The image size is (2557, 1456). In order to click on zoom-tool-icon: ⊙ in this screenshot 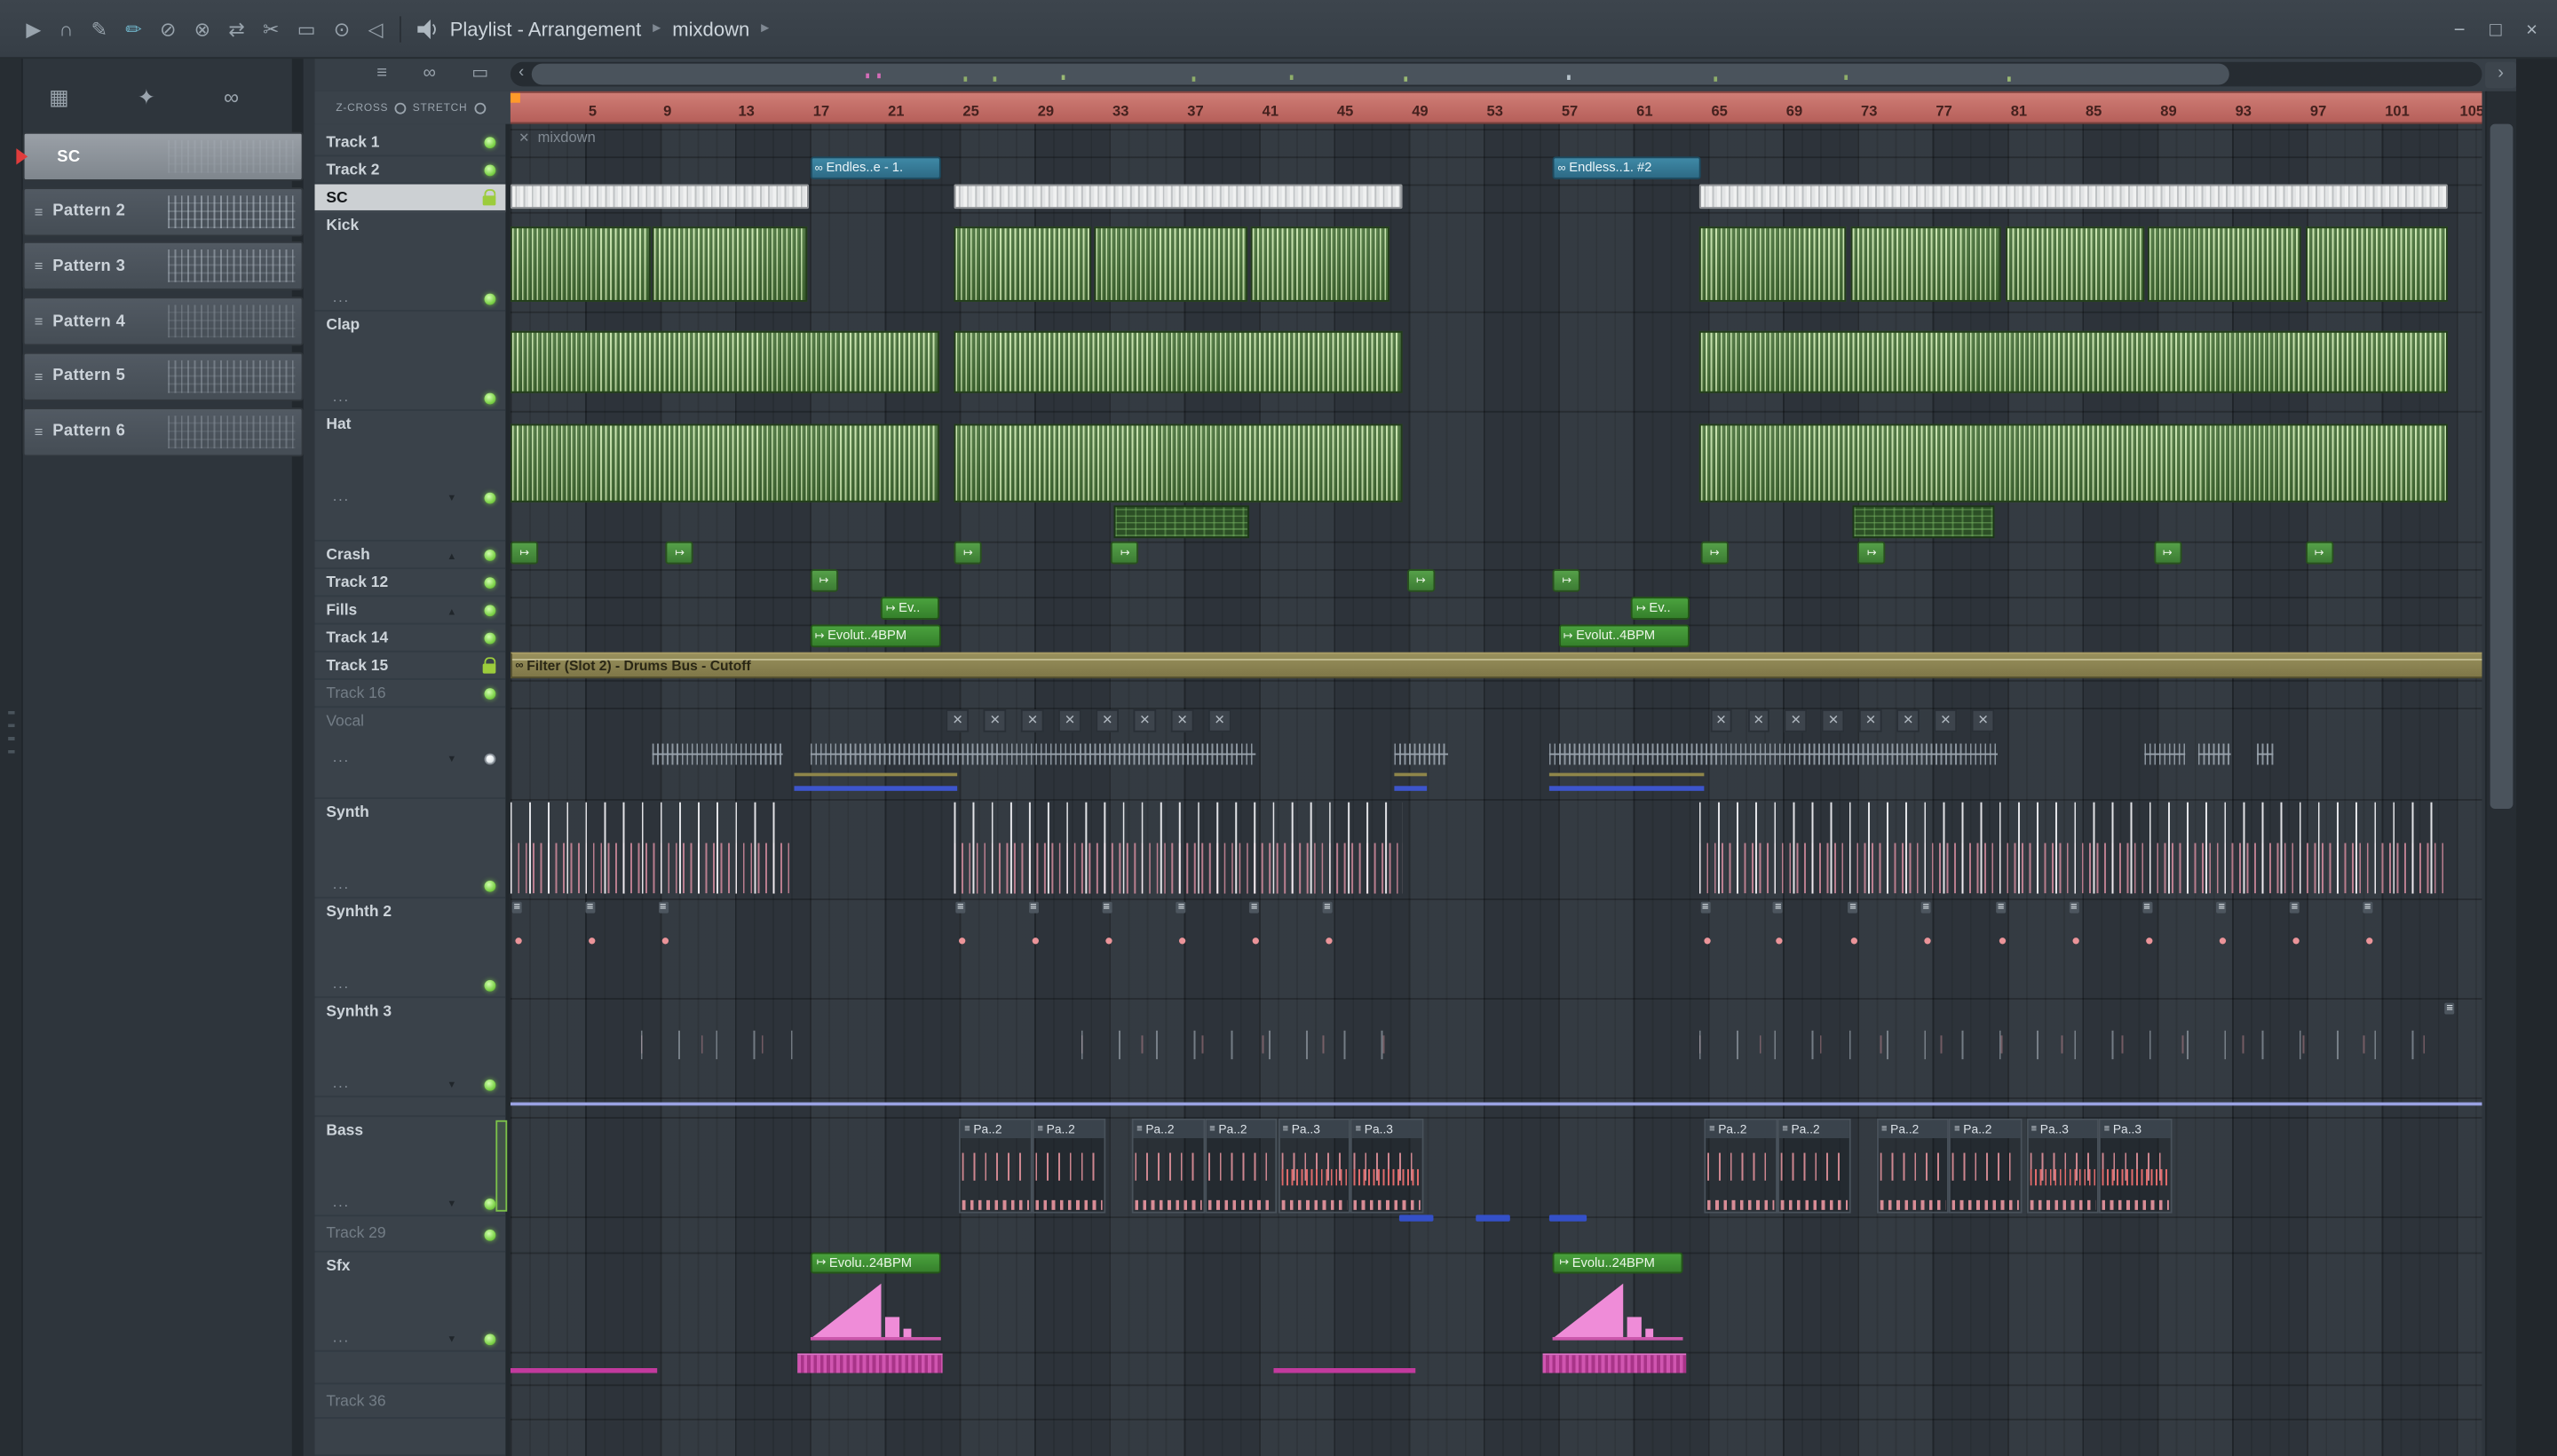, I will do `click(342, 28)`.